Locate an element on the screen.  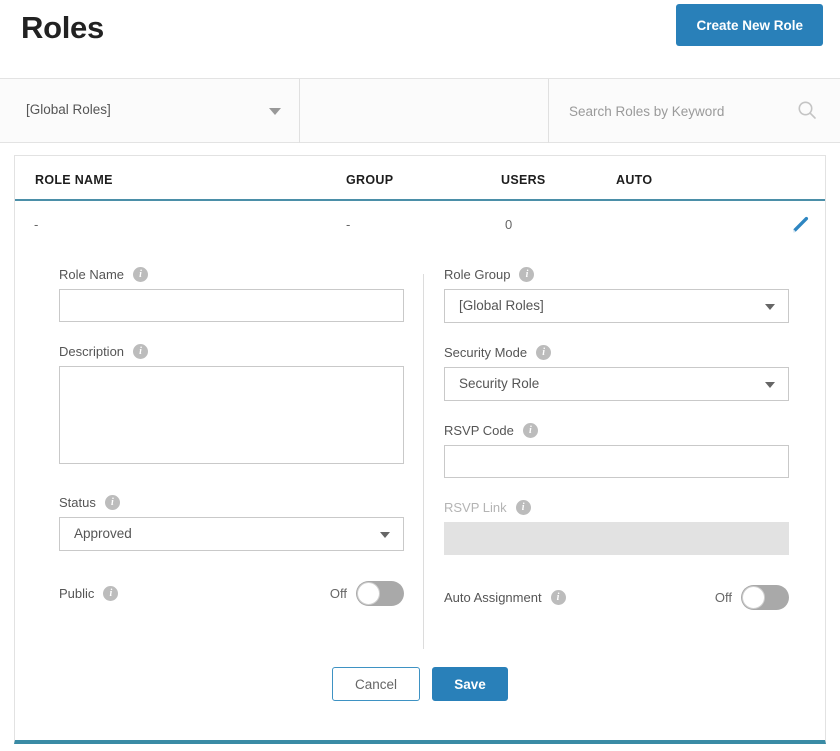
public-toggle-state: Off is located at coordinates (338, 593).